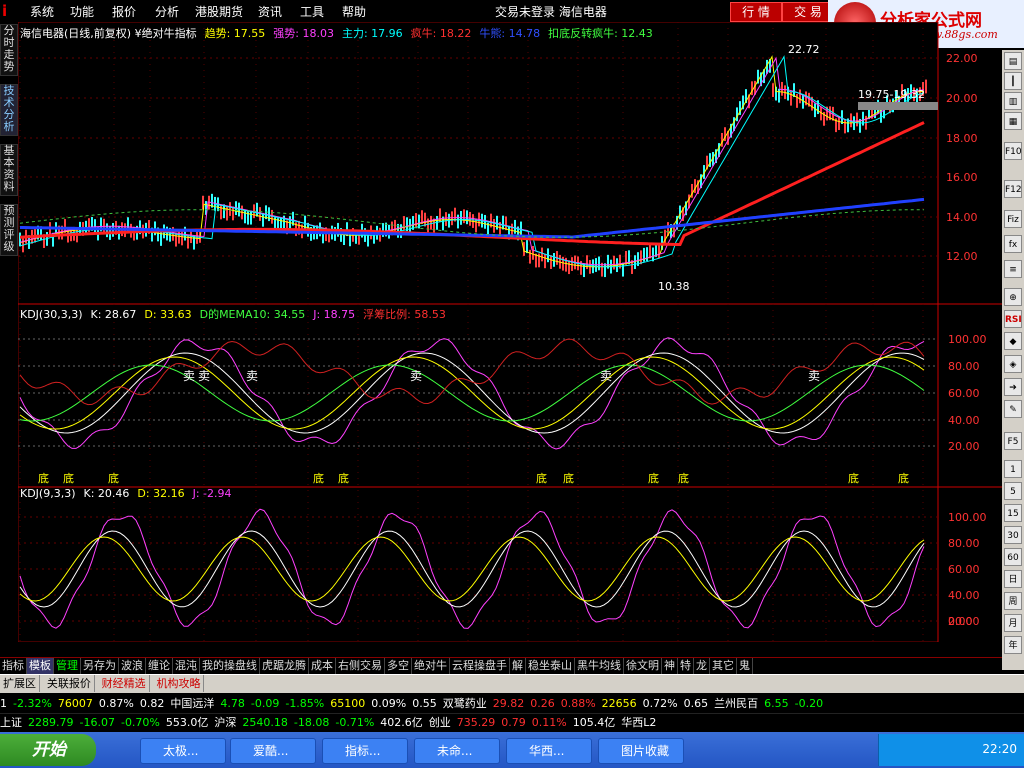 The height and width of the screenshot is (768, 1024). I want to click on indicator-tab: 解, so click(518, 666).